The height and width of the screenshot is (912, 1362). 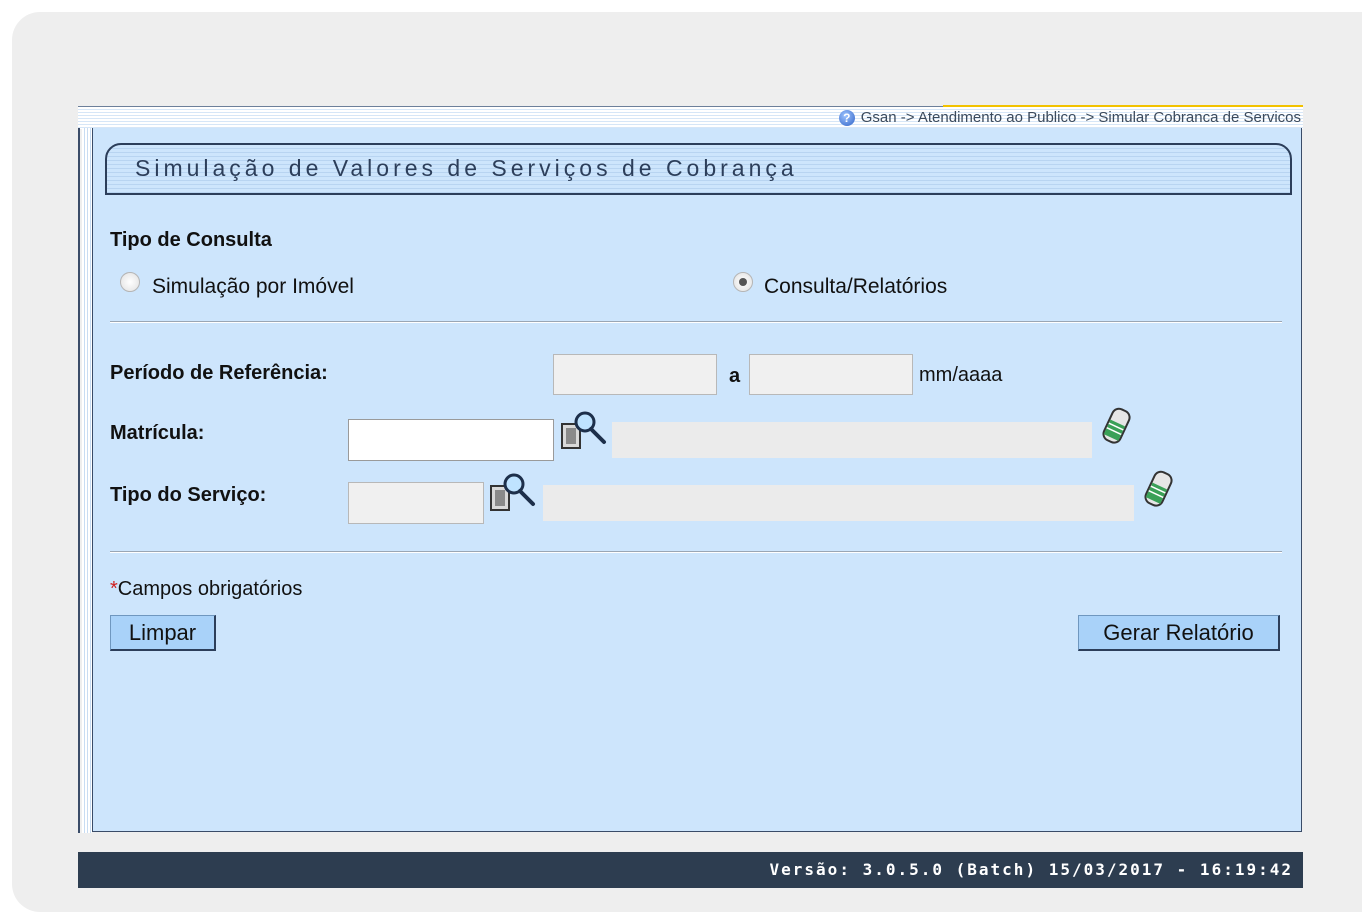 I want to click on matricula-label: Matrícula:, so click(x=157, y=433).